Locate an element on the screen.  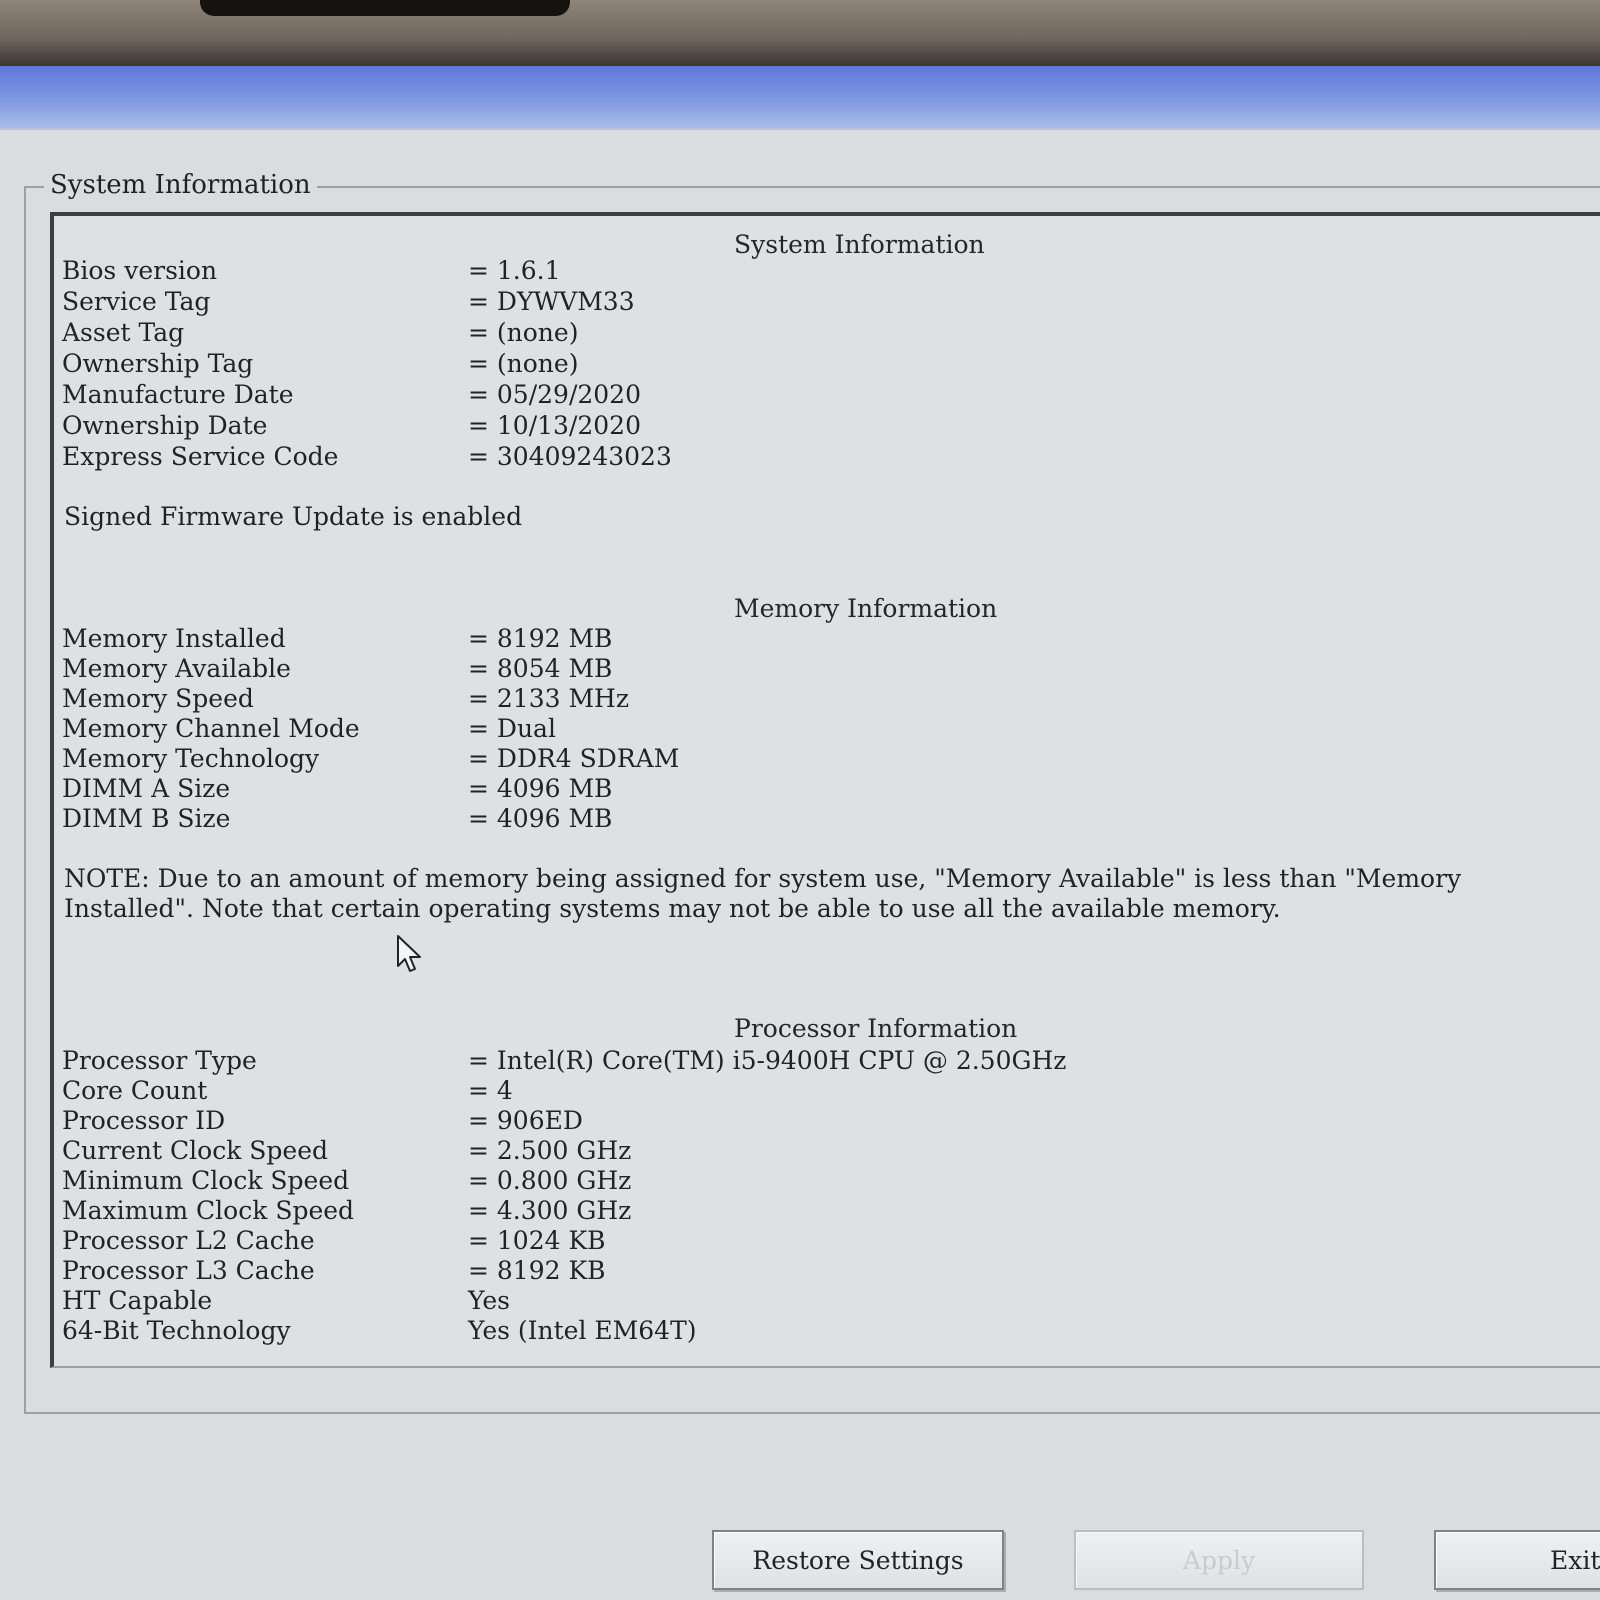
row-label: Memory Installed is located at coordinates (174, 638).